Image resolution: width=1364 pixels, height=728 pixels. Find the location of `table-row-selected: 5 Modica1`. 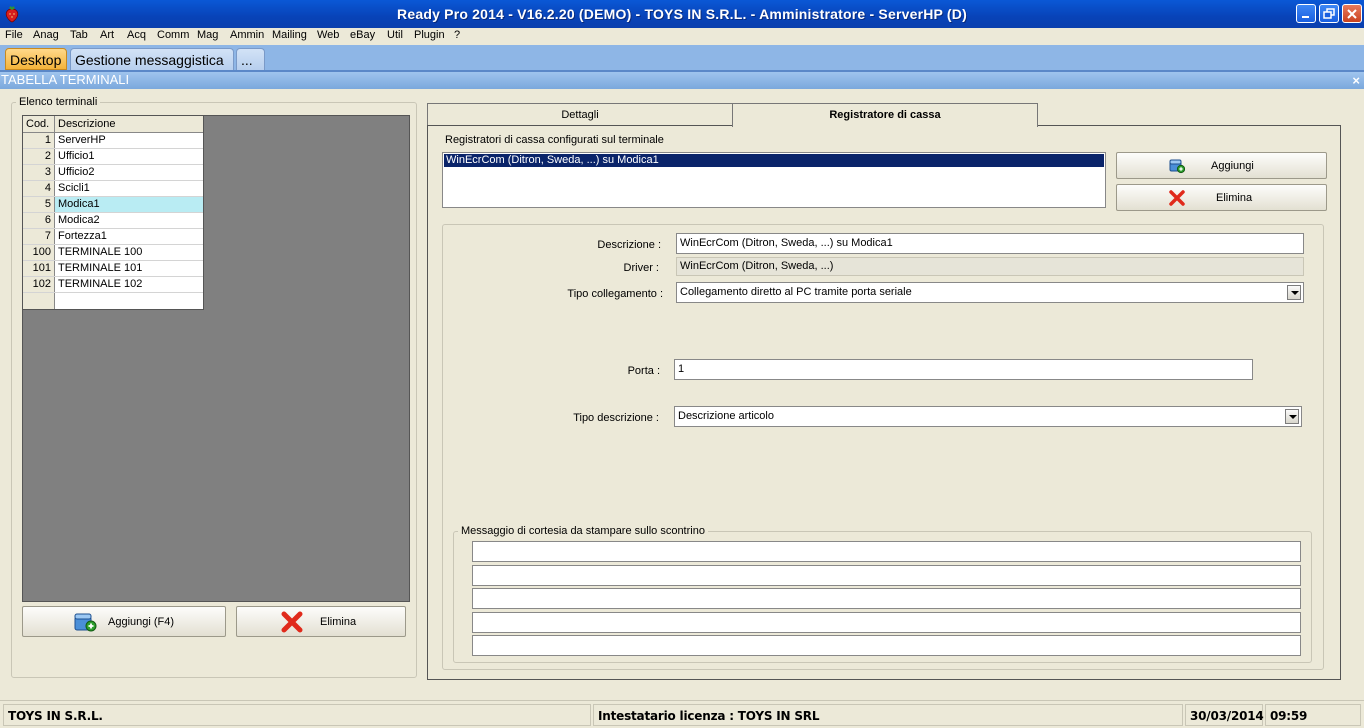

table-row-selected: 5 Modica1 is located at coordinates (113, 205).